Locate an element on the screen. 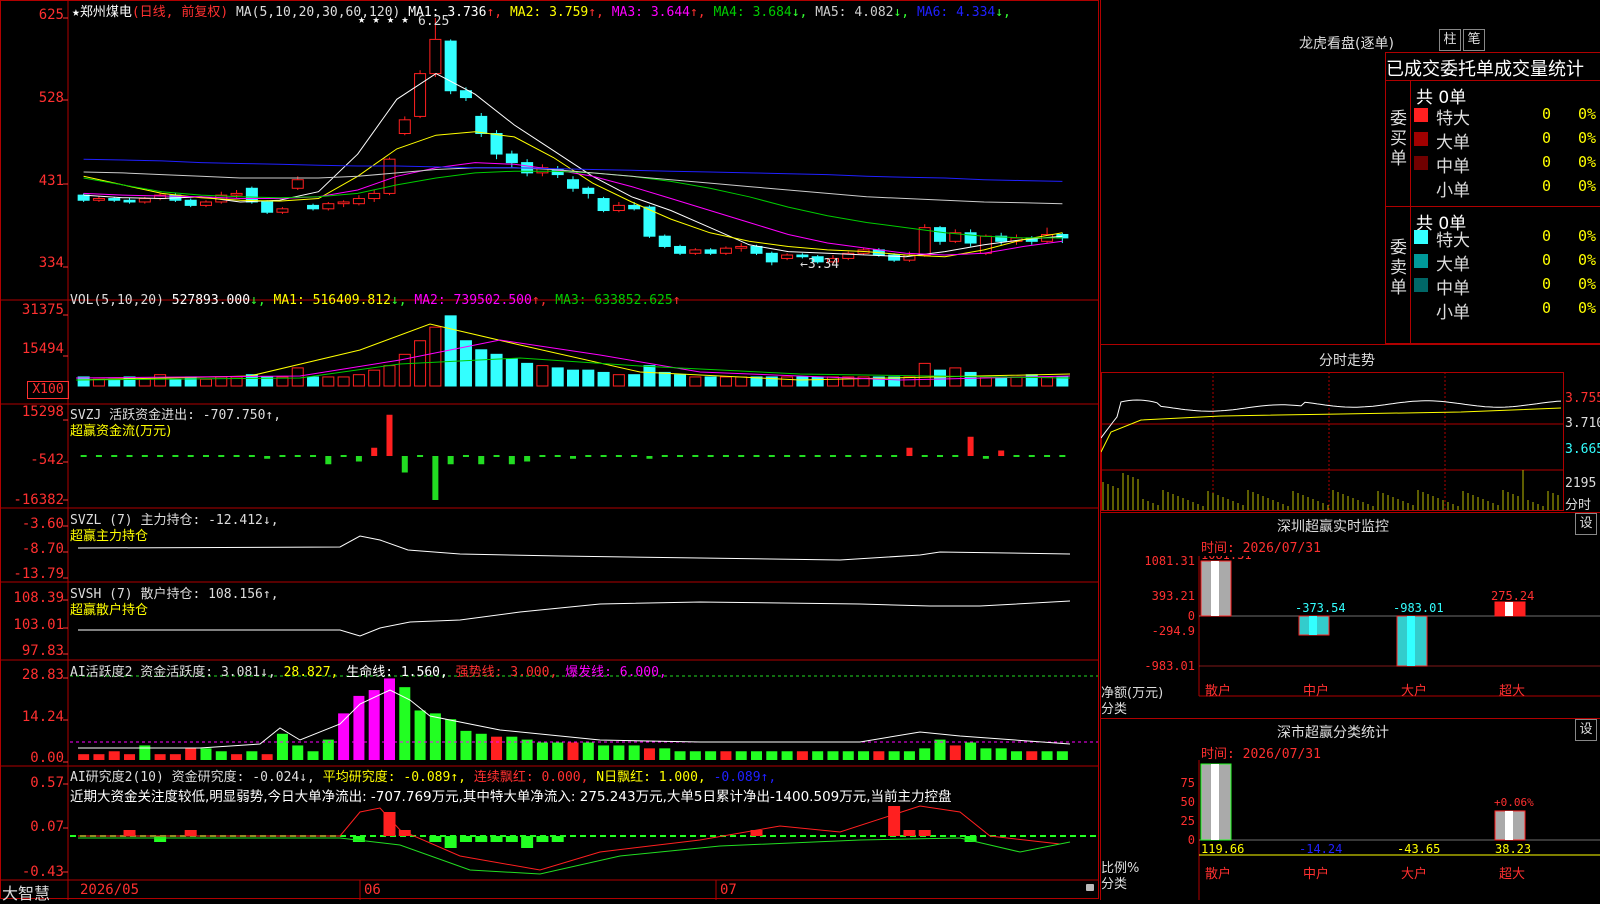  ai-life-line is located at coordinates (574, 719).